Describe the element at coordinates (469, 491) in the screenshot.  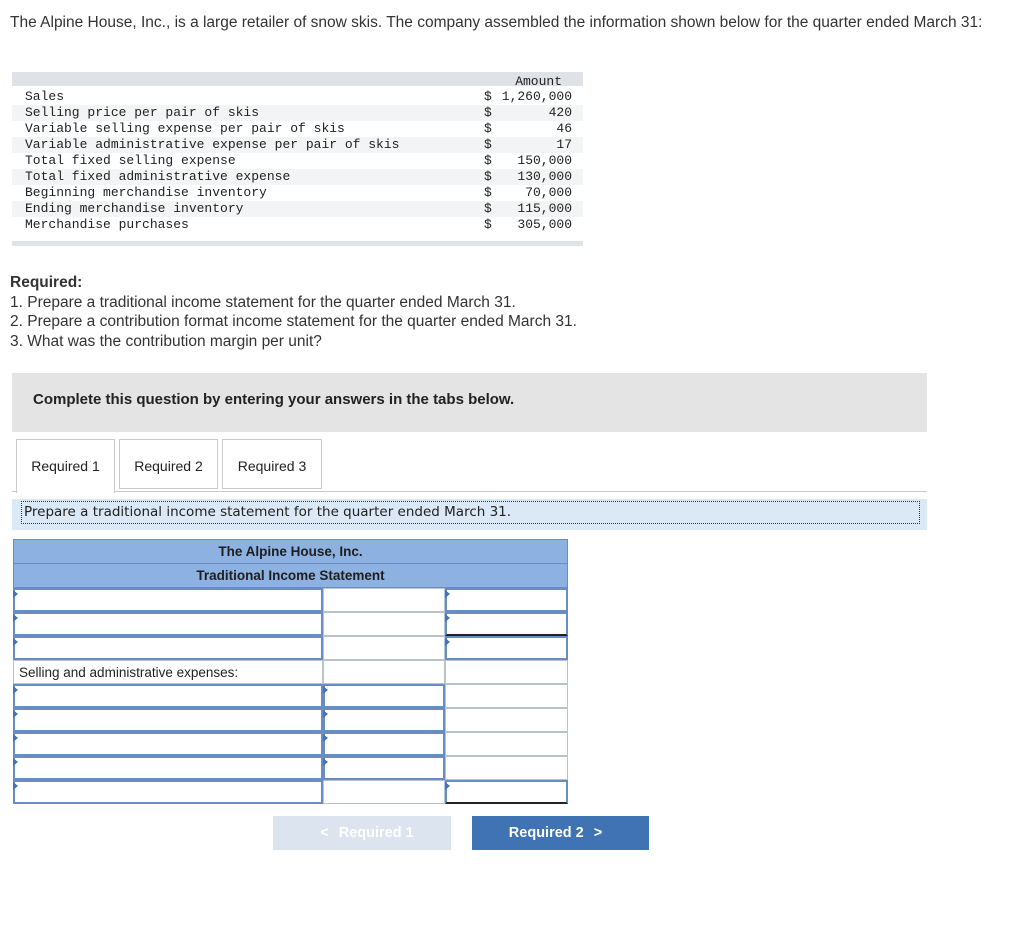
I see `tab-divider` at that location.